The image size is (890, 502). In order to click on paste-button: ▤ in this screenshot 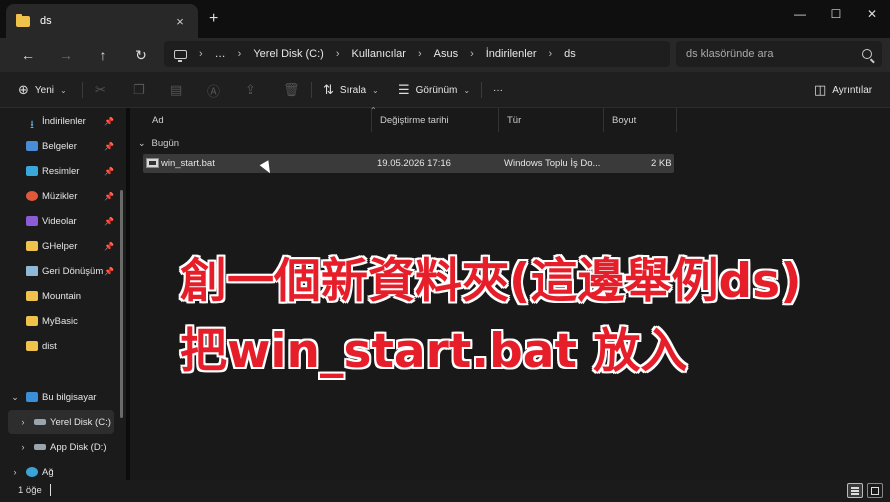, I will do `click(179, 90)`.